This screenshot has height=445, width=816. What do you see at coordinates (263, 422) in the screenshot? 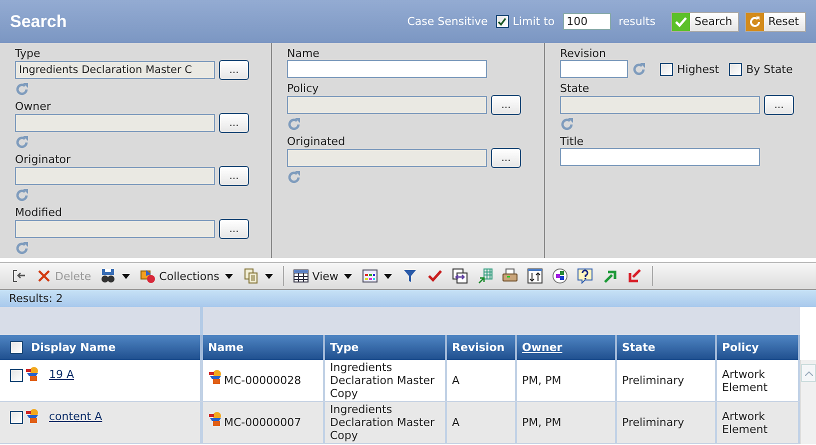
I see `table-cell: MC-00000007` at bounding box center [263, 422].